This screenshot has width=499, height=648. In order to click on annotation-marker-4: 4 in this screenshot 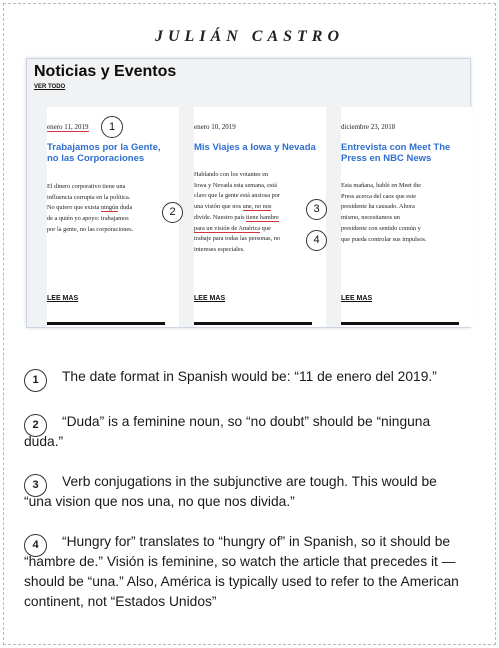, I will do `click(316, 240)`.